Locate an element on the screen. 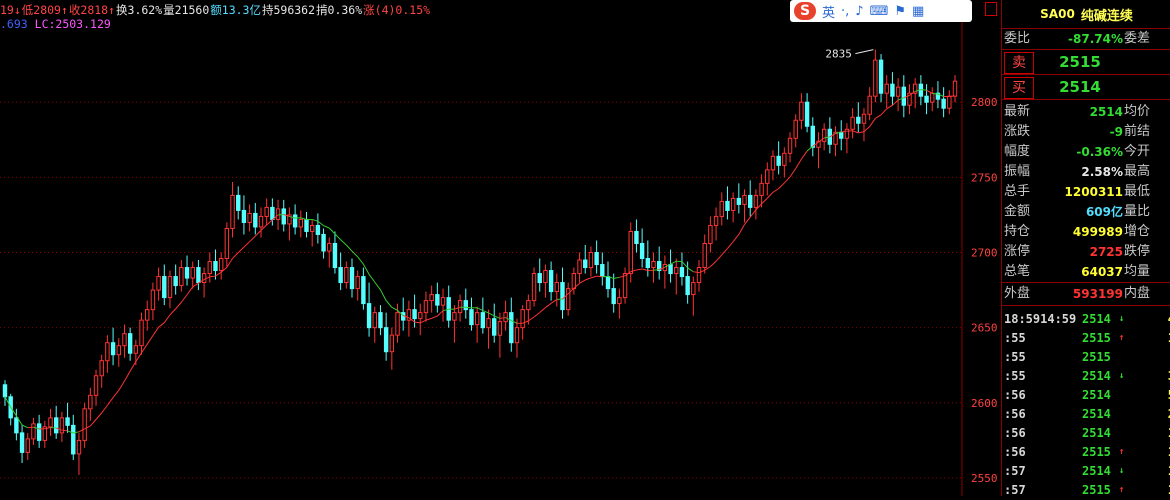 The image size is (1170, 500). weibi-row: 委比 -87.74% 委差 is located at coordinates (1086, 39).